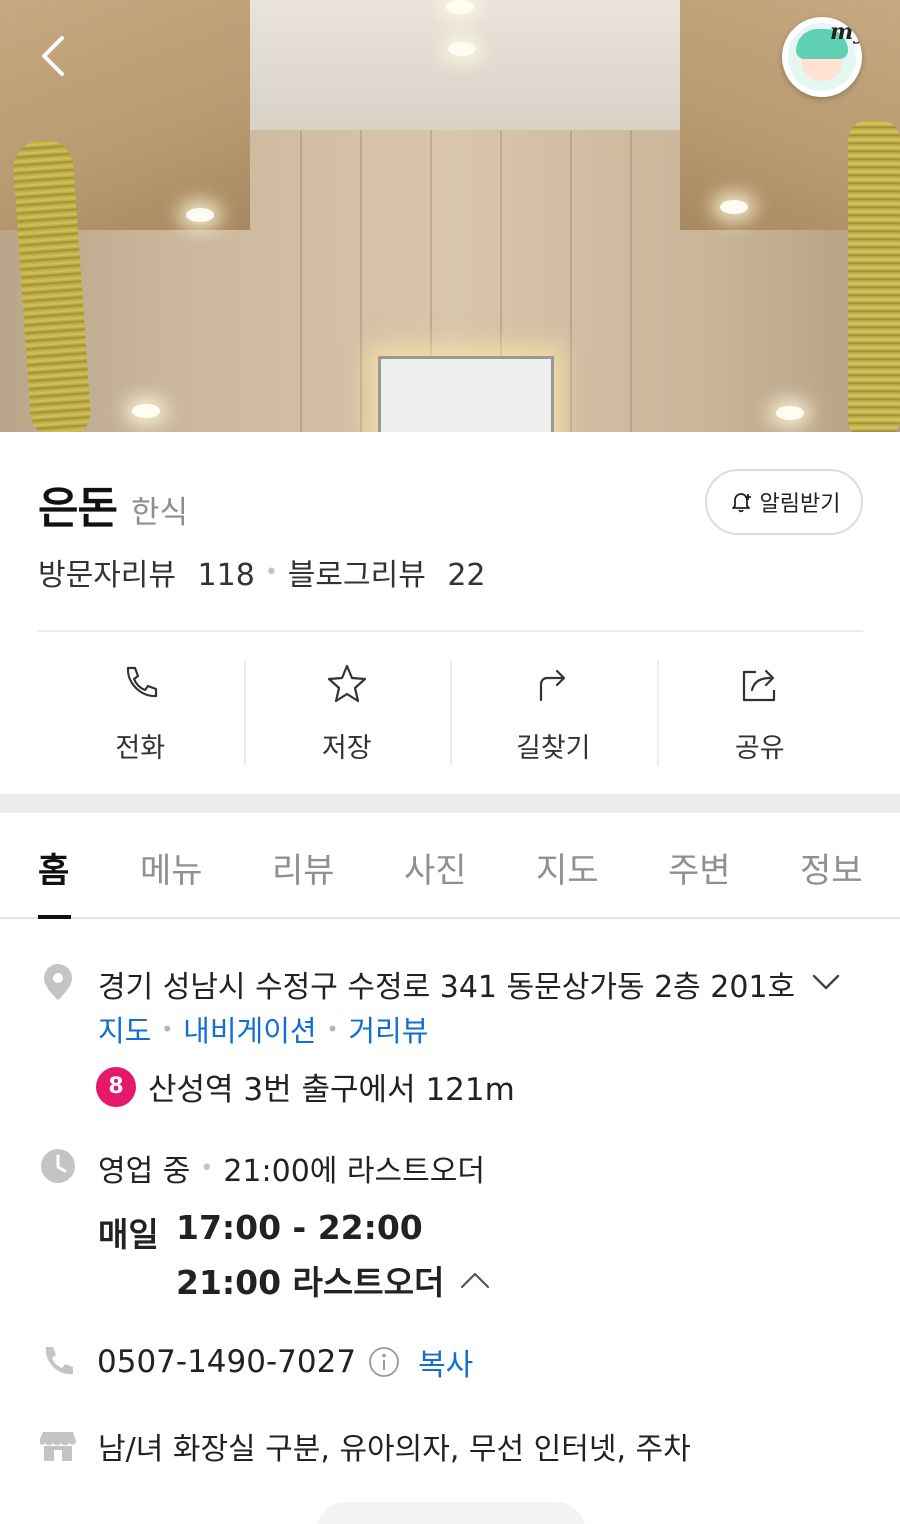  Describe the element at coordinates (450, 803) in the screenshot. I see `section-gap` at that location.